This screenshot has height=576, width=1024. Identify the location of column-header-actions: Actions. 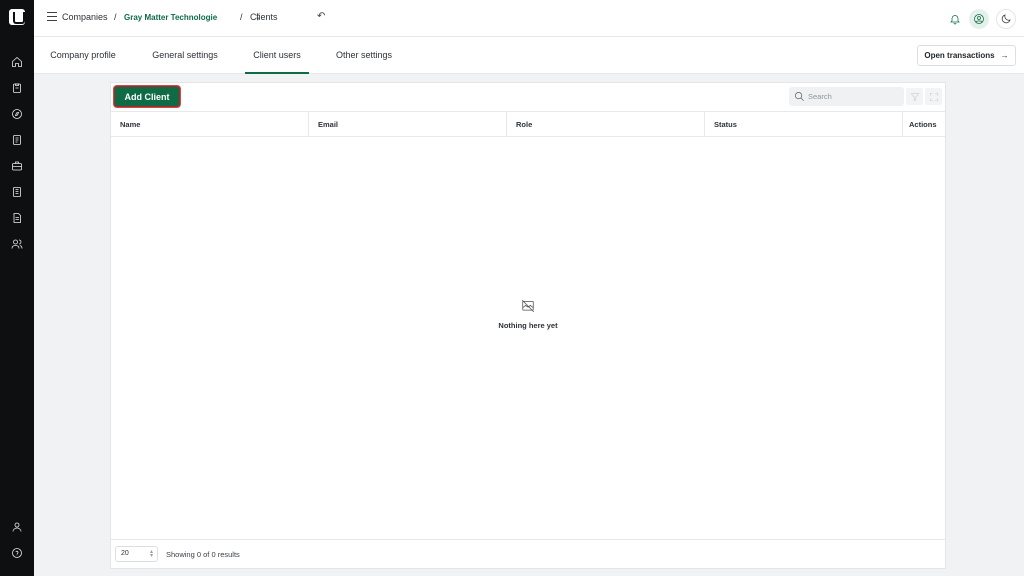
(923, 124).